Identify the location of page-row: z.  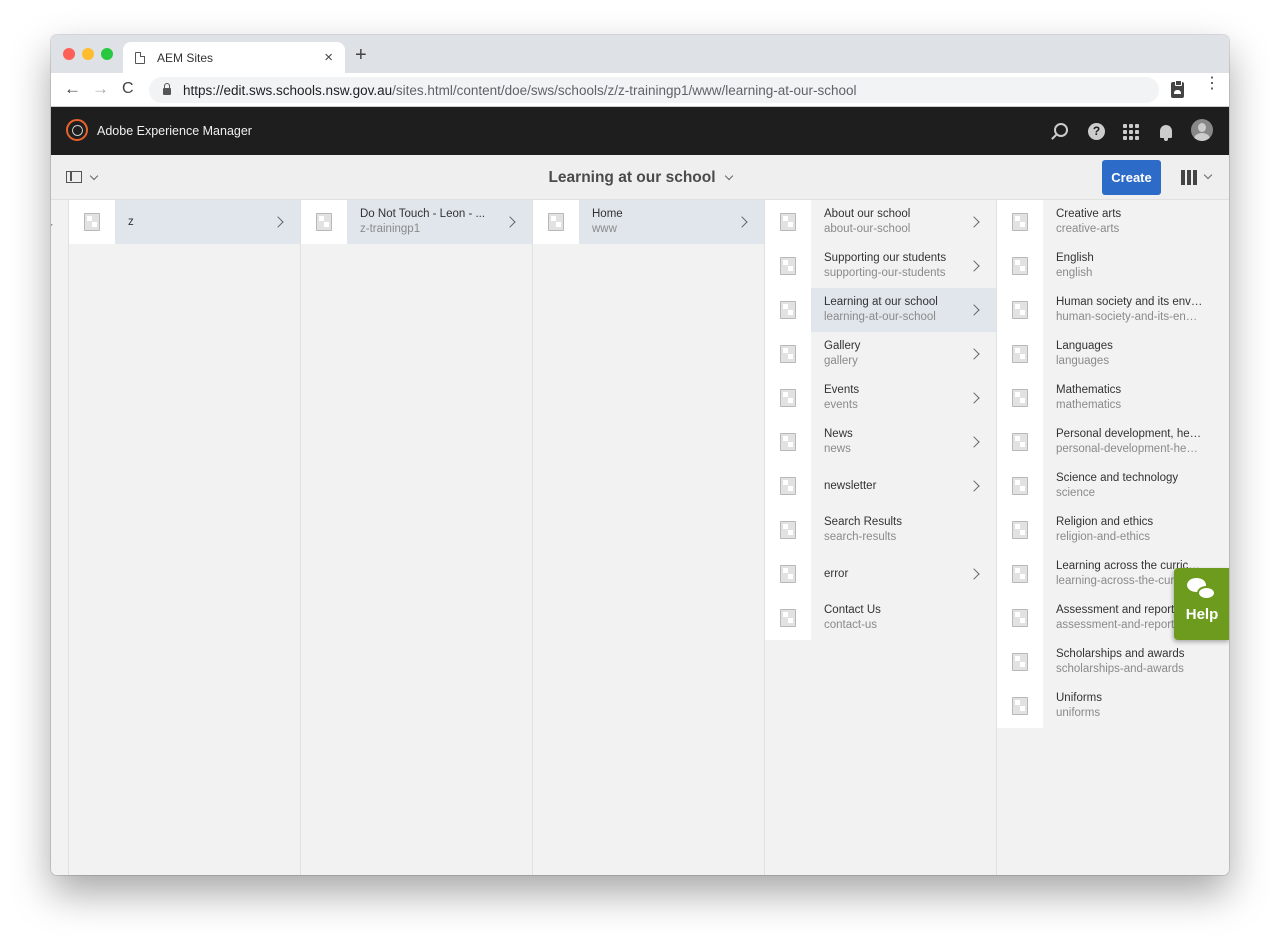
(184, 222).